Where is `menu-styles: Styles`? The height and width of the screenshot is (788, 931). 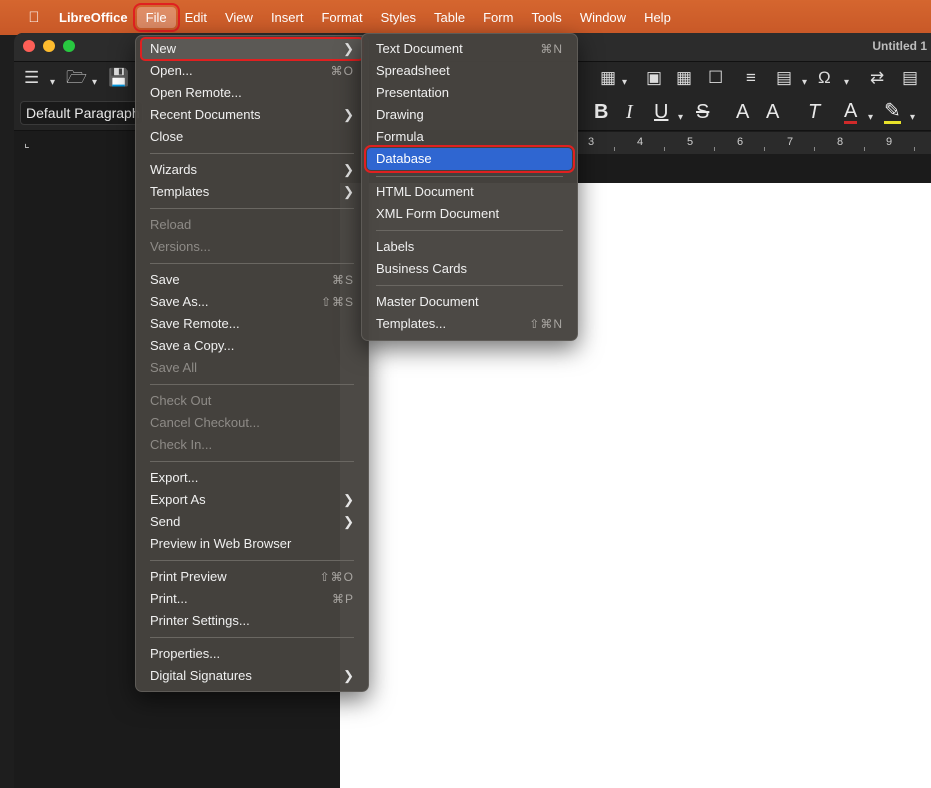
menu-styles: Styles is located at coordinates (398, 17).